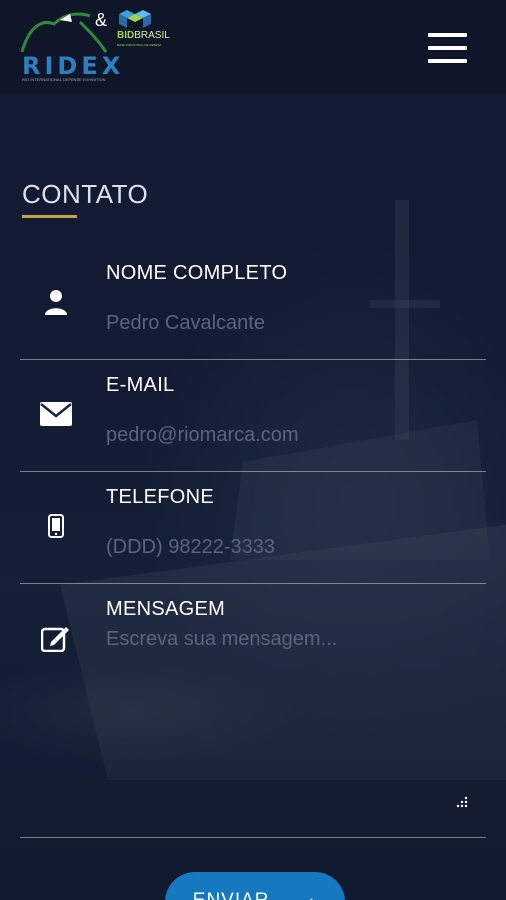 This screenshot has width=506, height=900. Describe the element at coordinates (56, 638) in the screenshot. I see `edit-icon` at that location.